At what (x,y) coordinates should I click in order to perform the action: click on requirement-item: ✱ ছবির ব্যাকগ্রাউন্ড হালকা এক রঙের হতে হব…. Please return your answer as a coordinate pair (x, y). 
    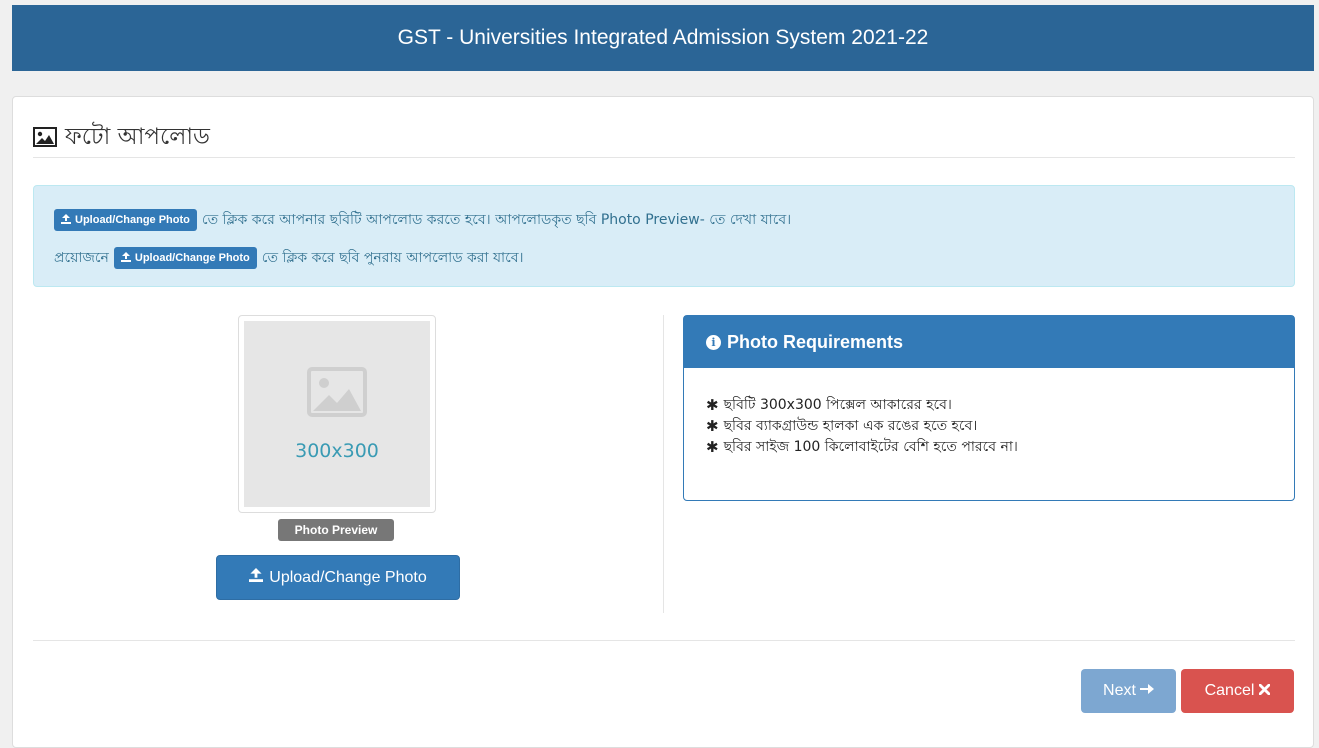
    Looking at the image, I should click on (862, 425).